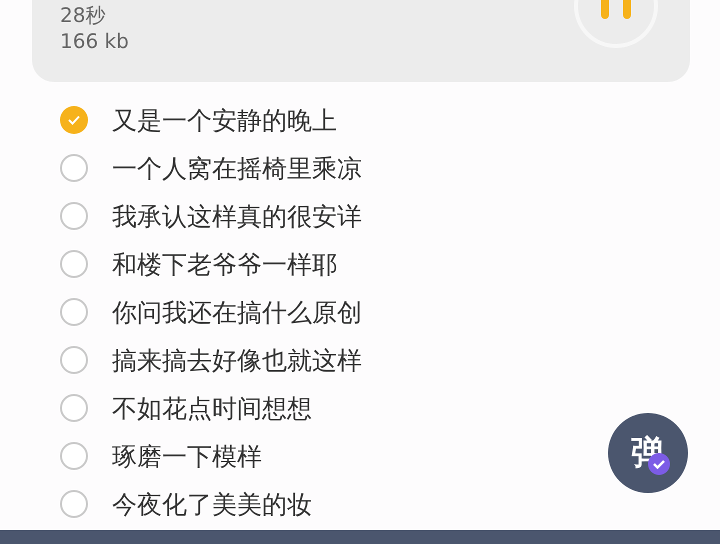  Describe the element at coordinates (83, 15) in the screenshot. I see `duration-text: 28秒` at that location.